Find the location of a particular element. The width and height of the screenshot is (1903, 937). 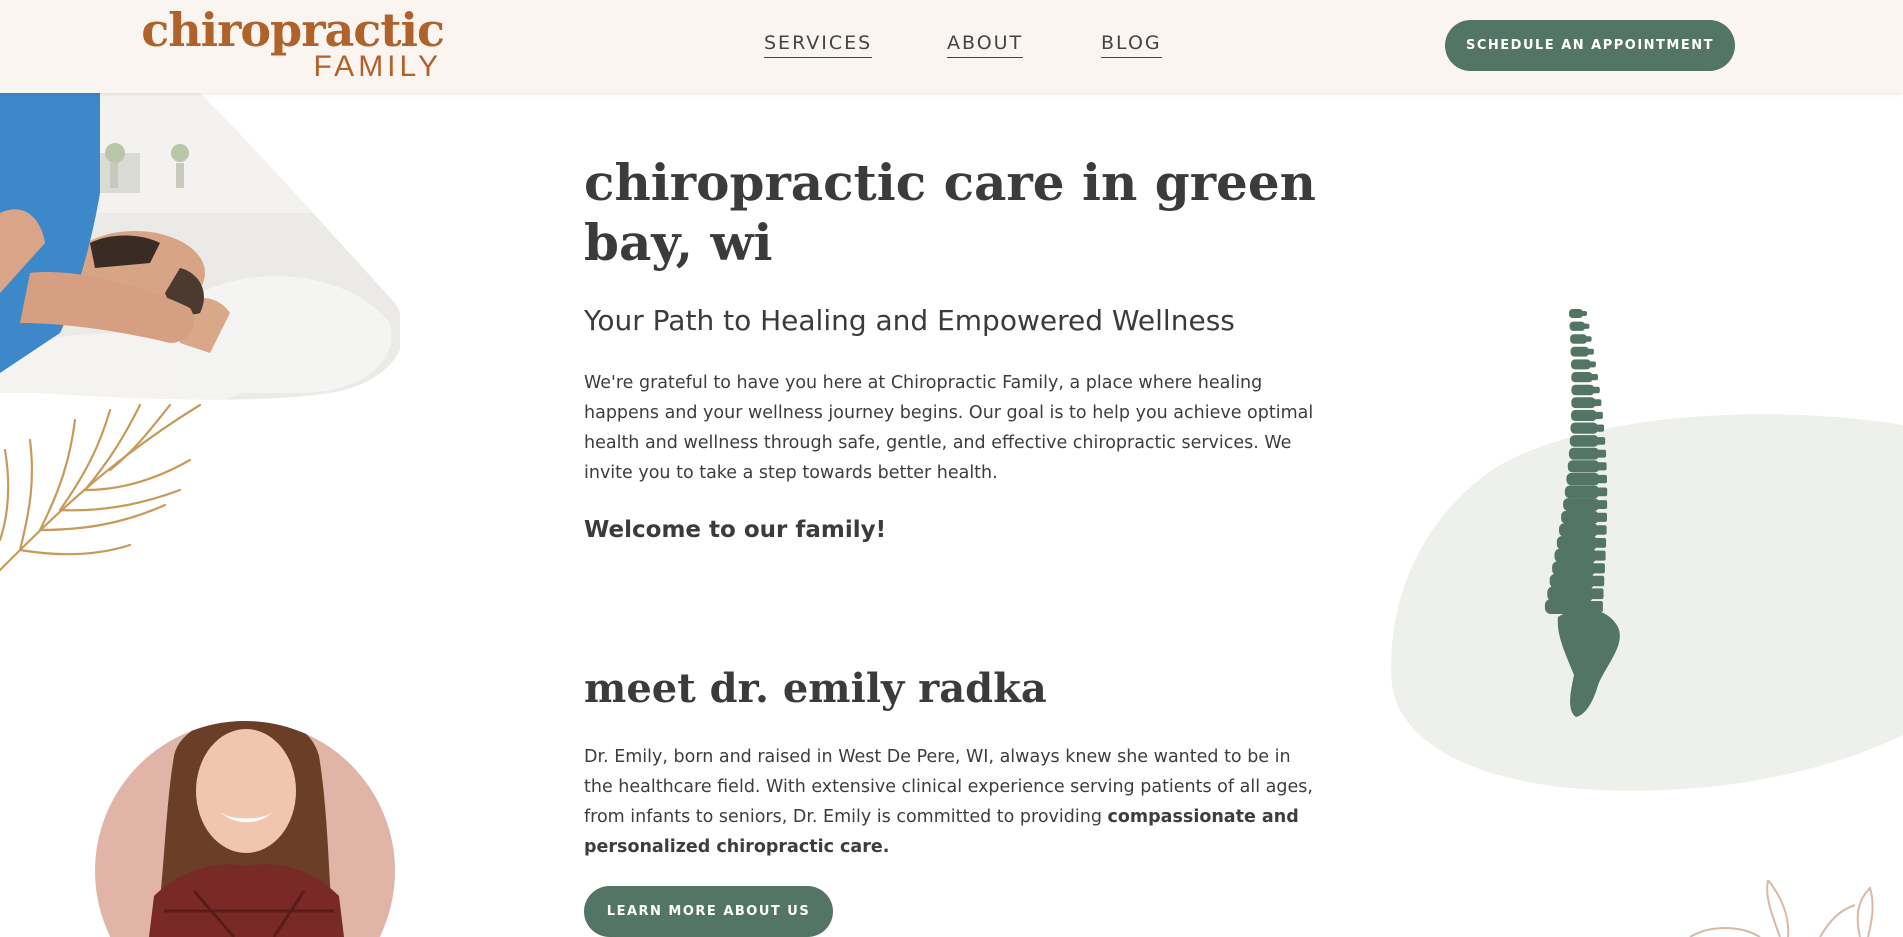

page-title: chiropractic care in green bay, wi is located at coordinates (950, 212).